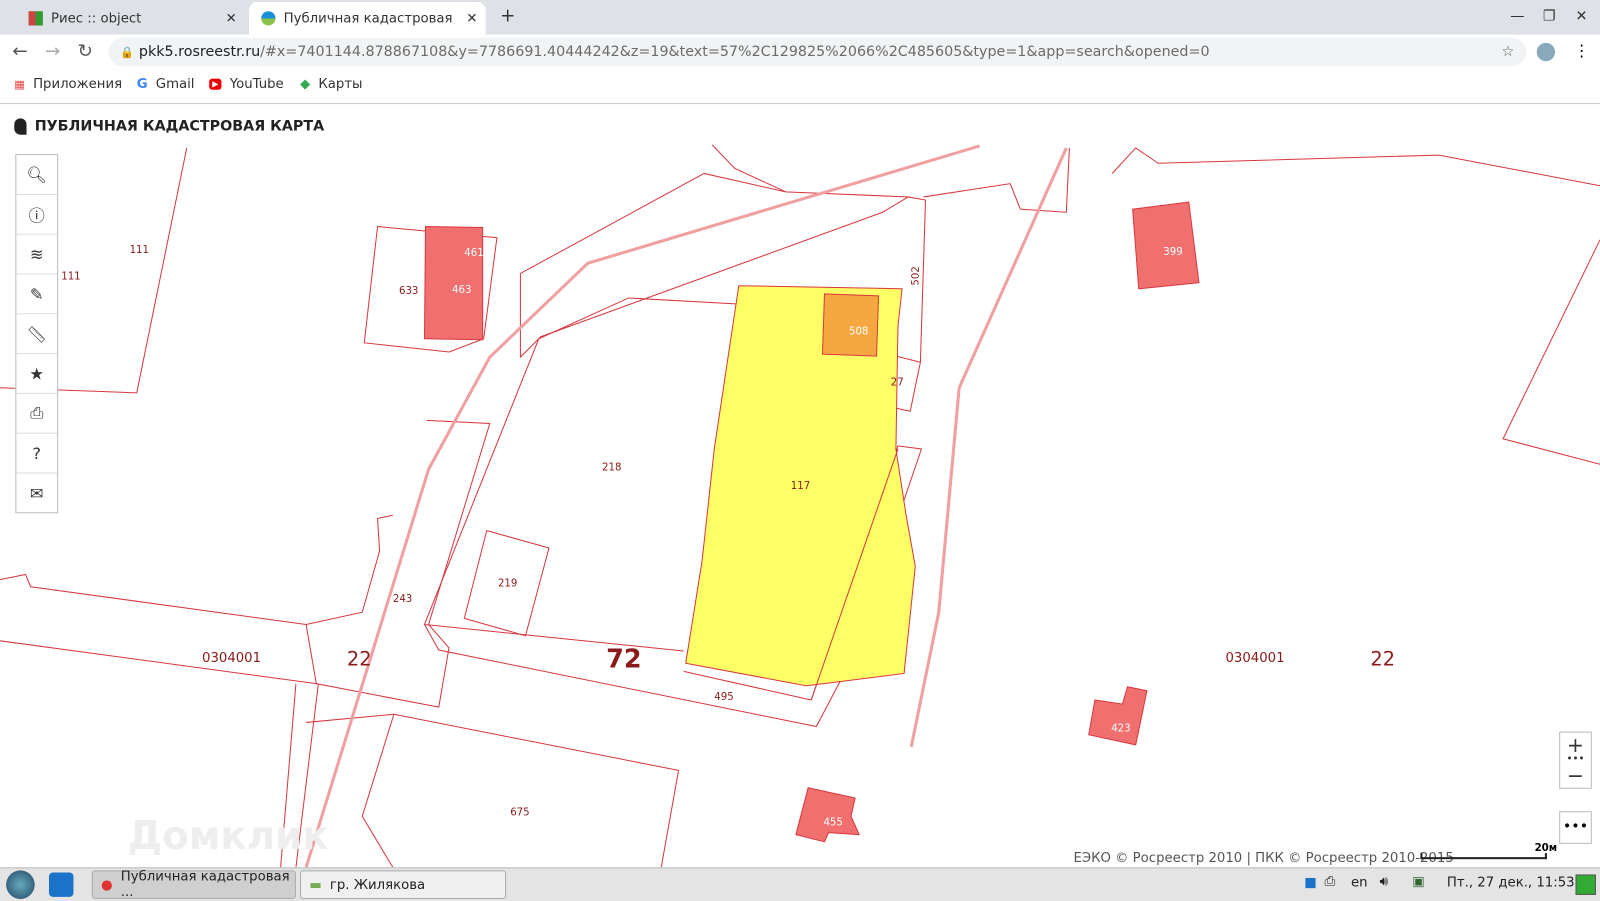 Image resolution: width=1600 pixels, height=901 pixels. Describe the element at coordinates (916, 276) in the screenshot. I see `parcel-label: 502` at that location.